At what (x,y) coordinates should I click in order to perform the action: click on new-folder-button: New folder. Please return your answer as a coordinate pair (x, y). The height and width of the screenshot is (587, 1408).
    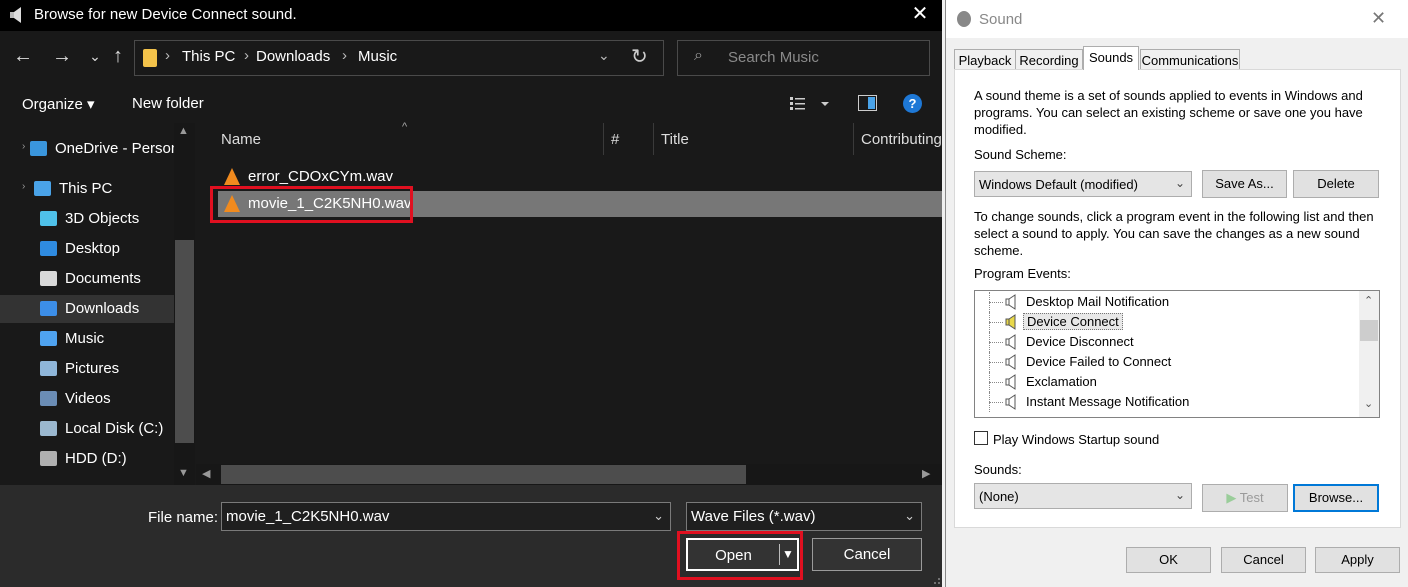
    Looking at the image, I should click on (168, 103).